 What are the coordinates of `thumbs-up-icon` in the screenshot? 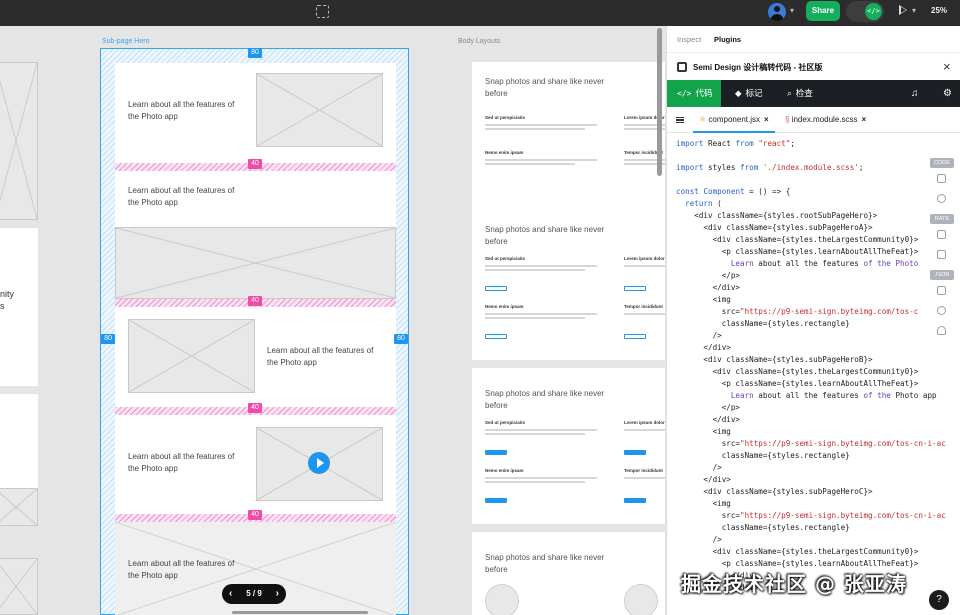 It's located at (941, 234).